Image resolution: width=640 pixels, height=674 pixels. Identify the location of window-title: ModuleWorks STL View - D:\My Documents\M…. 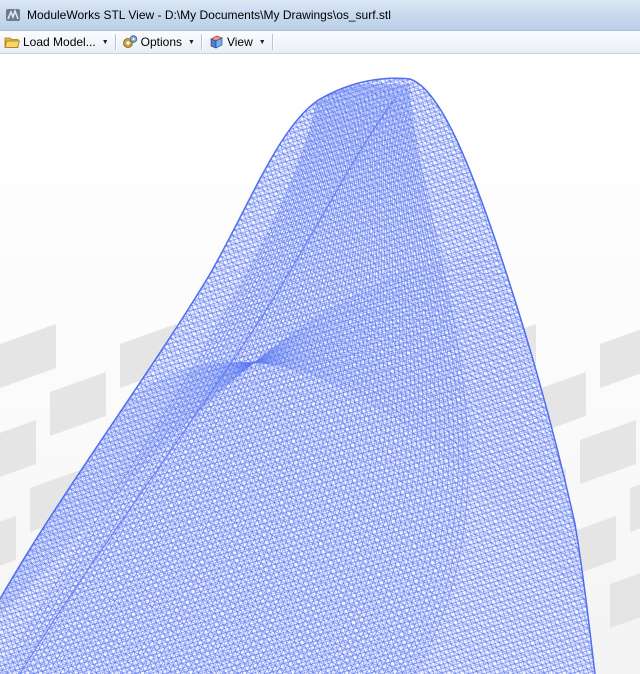
(209, 15).